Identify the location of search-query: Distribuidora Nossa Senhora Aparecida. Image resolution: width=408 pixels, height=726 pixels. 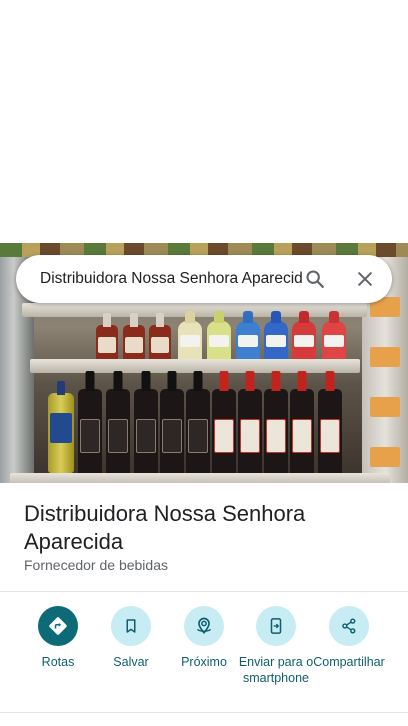
(171, 279).